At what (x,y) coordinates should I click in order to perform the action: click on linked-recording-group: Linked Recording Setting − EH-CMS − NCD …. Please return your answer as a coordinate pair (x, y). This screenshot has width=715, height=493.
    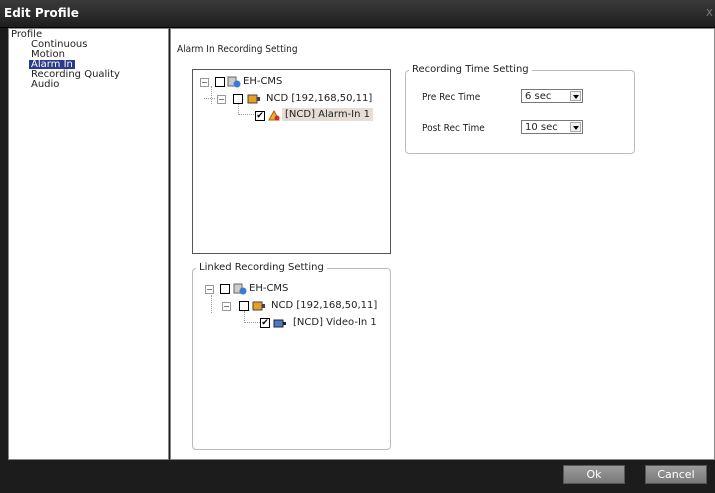
    Looking at the image, I should click on (291, 356).